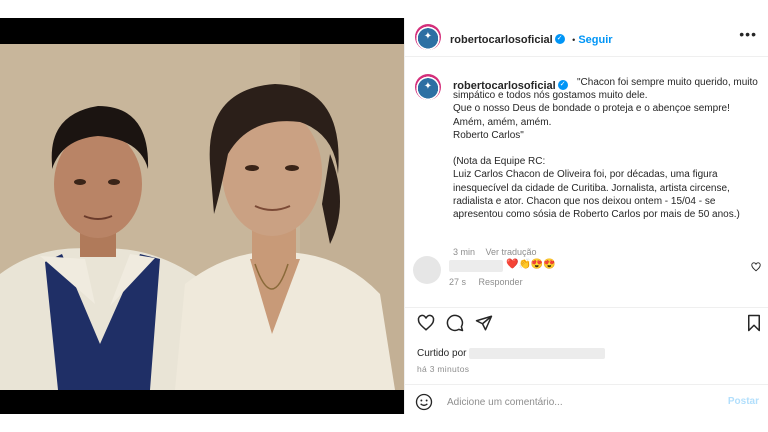  I want to click on liked-by-blurred, so click(537, 353).